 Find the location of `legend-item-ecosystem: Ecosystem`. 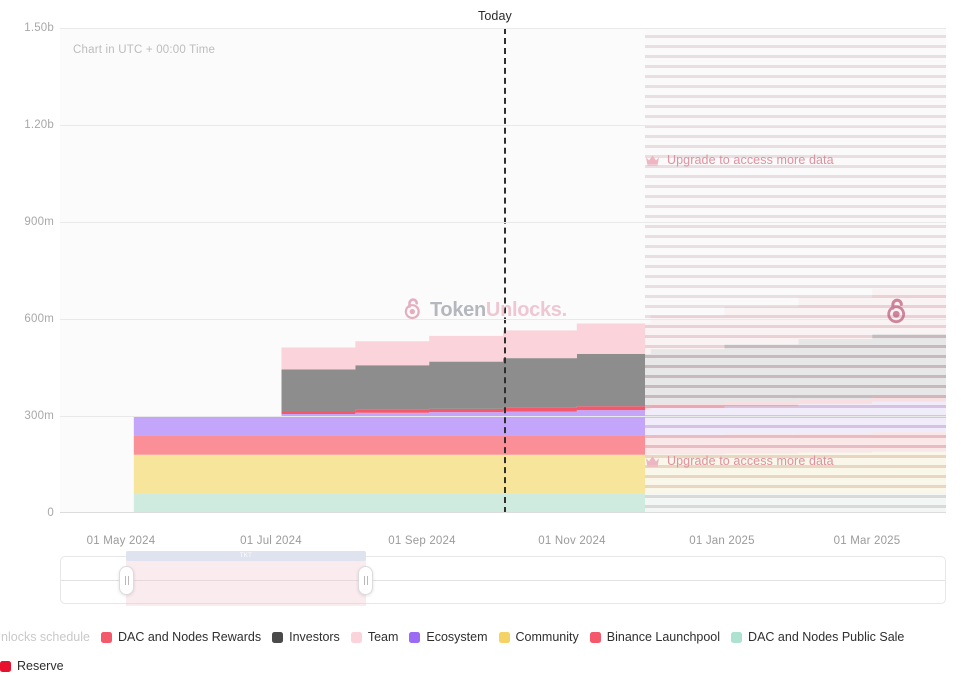

legend-item-ecosystem: Ecosystem is located at coordinates (448, 636).